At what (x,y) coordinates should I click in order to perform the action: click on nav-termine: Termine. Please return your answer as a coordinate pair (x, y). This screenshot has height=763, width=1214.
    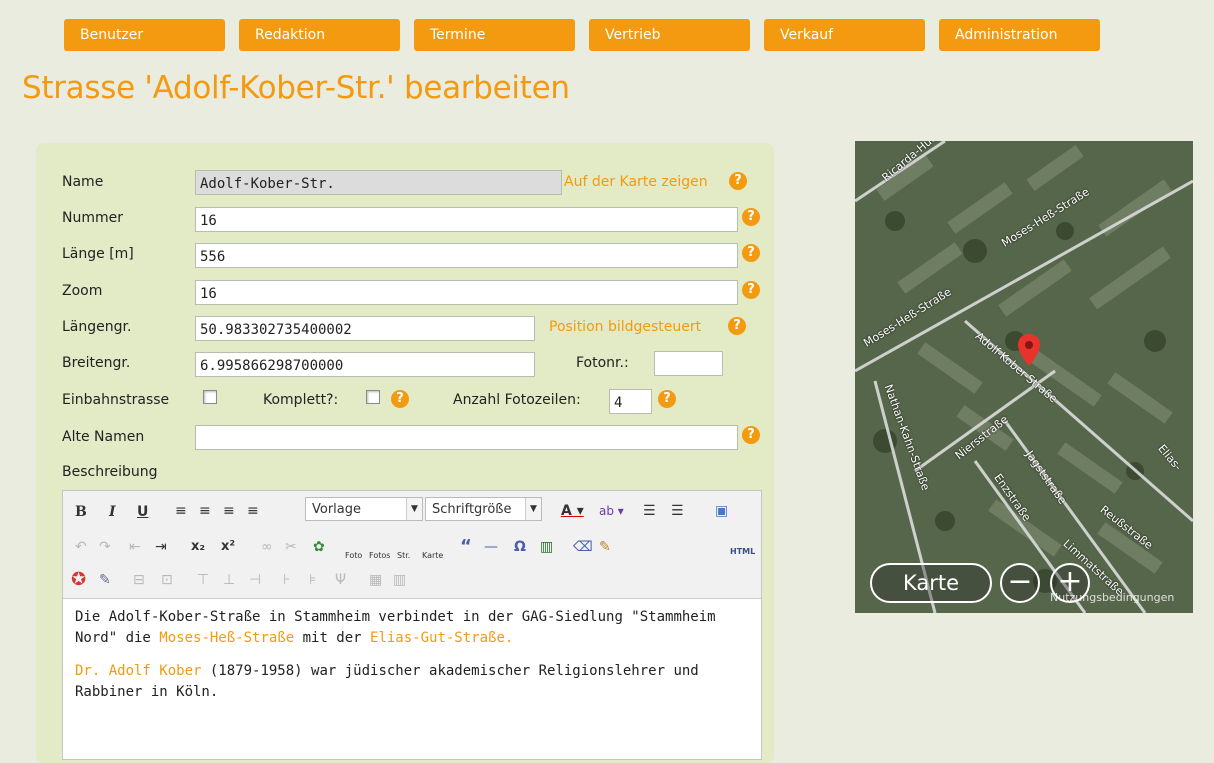
    Looking at the image, I should click on (494, 35).